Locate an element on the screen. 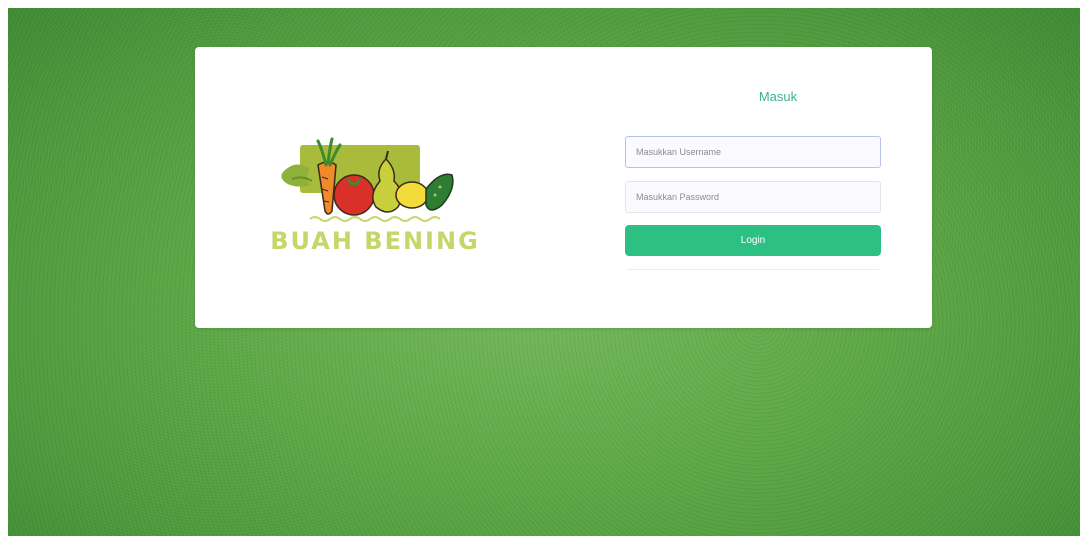 This screenshot has height=536, width=1088. password-input is located at coordinates (753, 197).